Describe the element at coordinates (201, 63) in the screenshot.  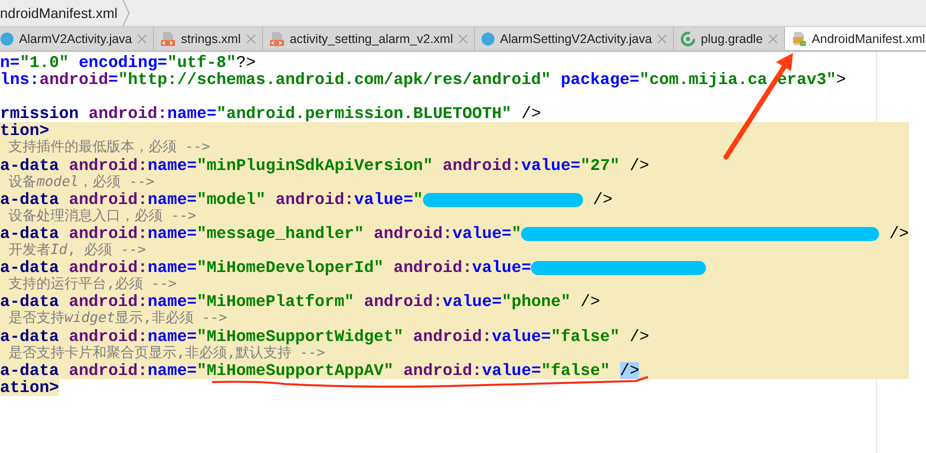
I see `code-token: "utf-8"` at that location.